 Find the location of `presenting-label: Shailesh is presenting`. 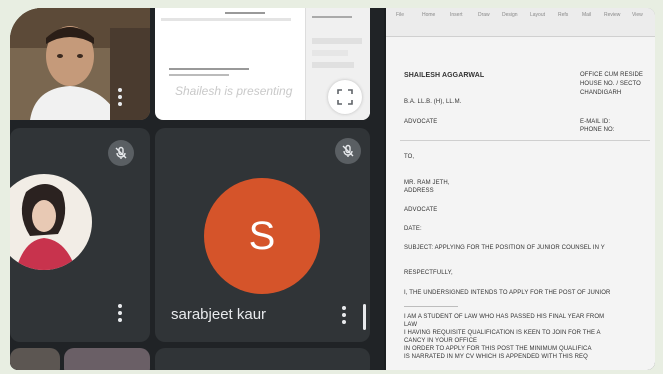

presenting-label: Shailesh is presenting is located at coordinates (234, 91).